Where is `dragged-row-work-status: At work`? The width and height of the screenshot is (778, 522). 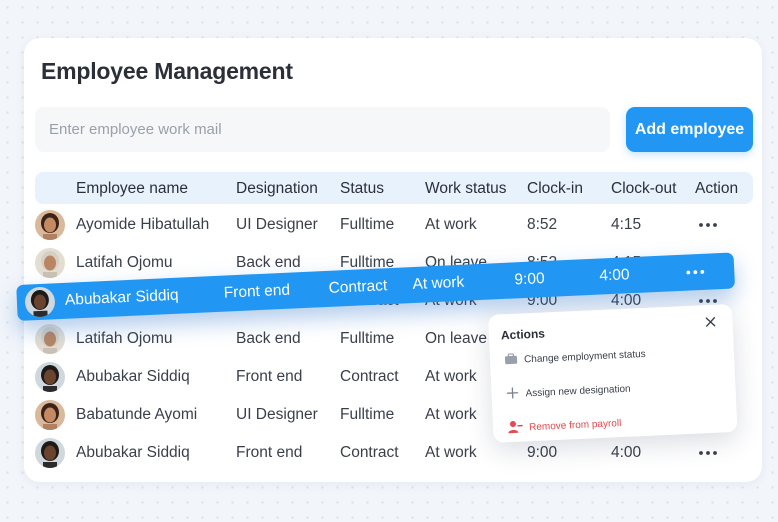 dragged-row-work-status: At work is located at coordinates (438, 283).